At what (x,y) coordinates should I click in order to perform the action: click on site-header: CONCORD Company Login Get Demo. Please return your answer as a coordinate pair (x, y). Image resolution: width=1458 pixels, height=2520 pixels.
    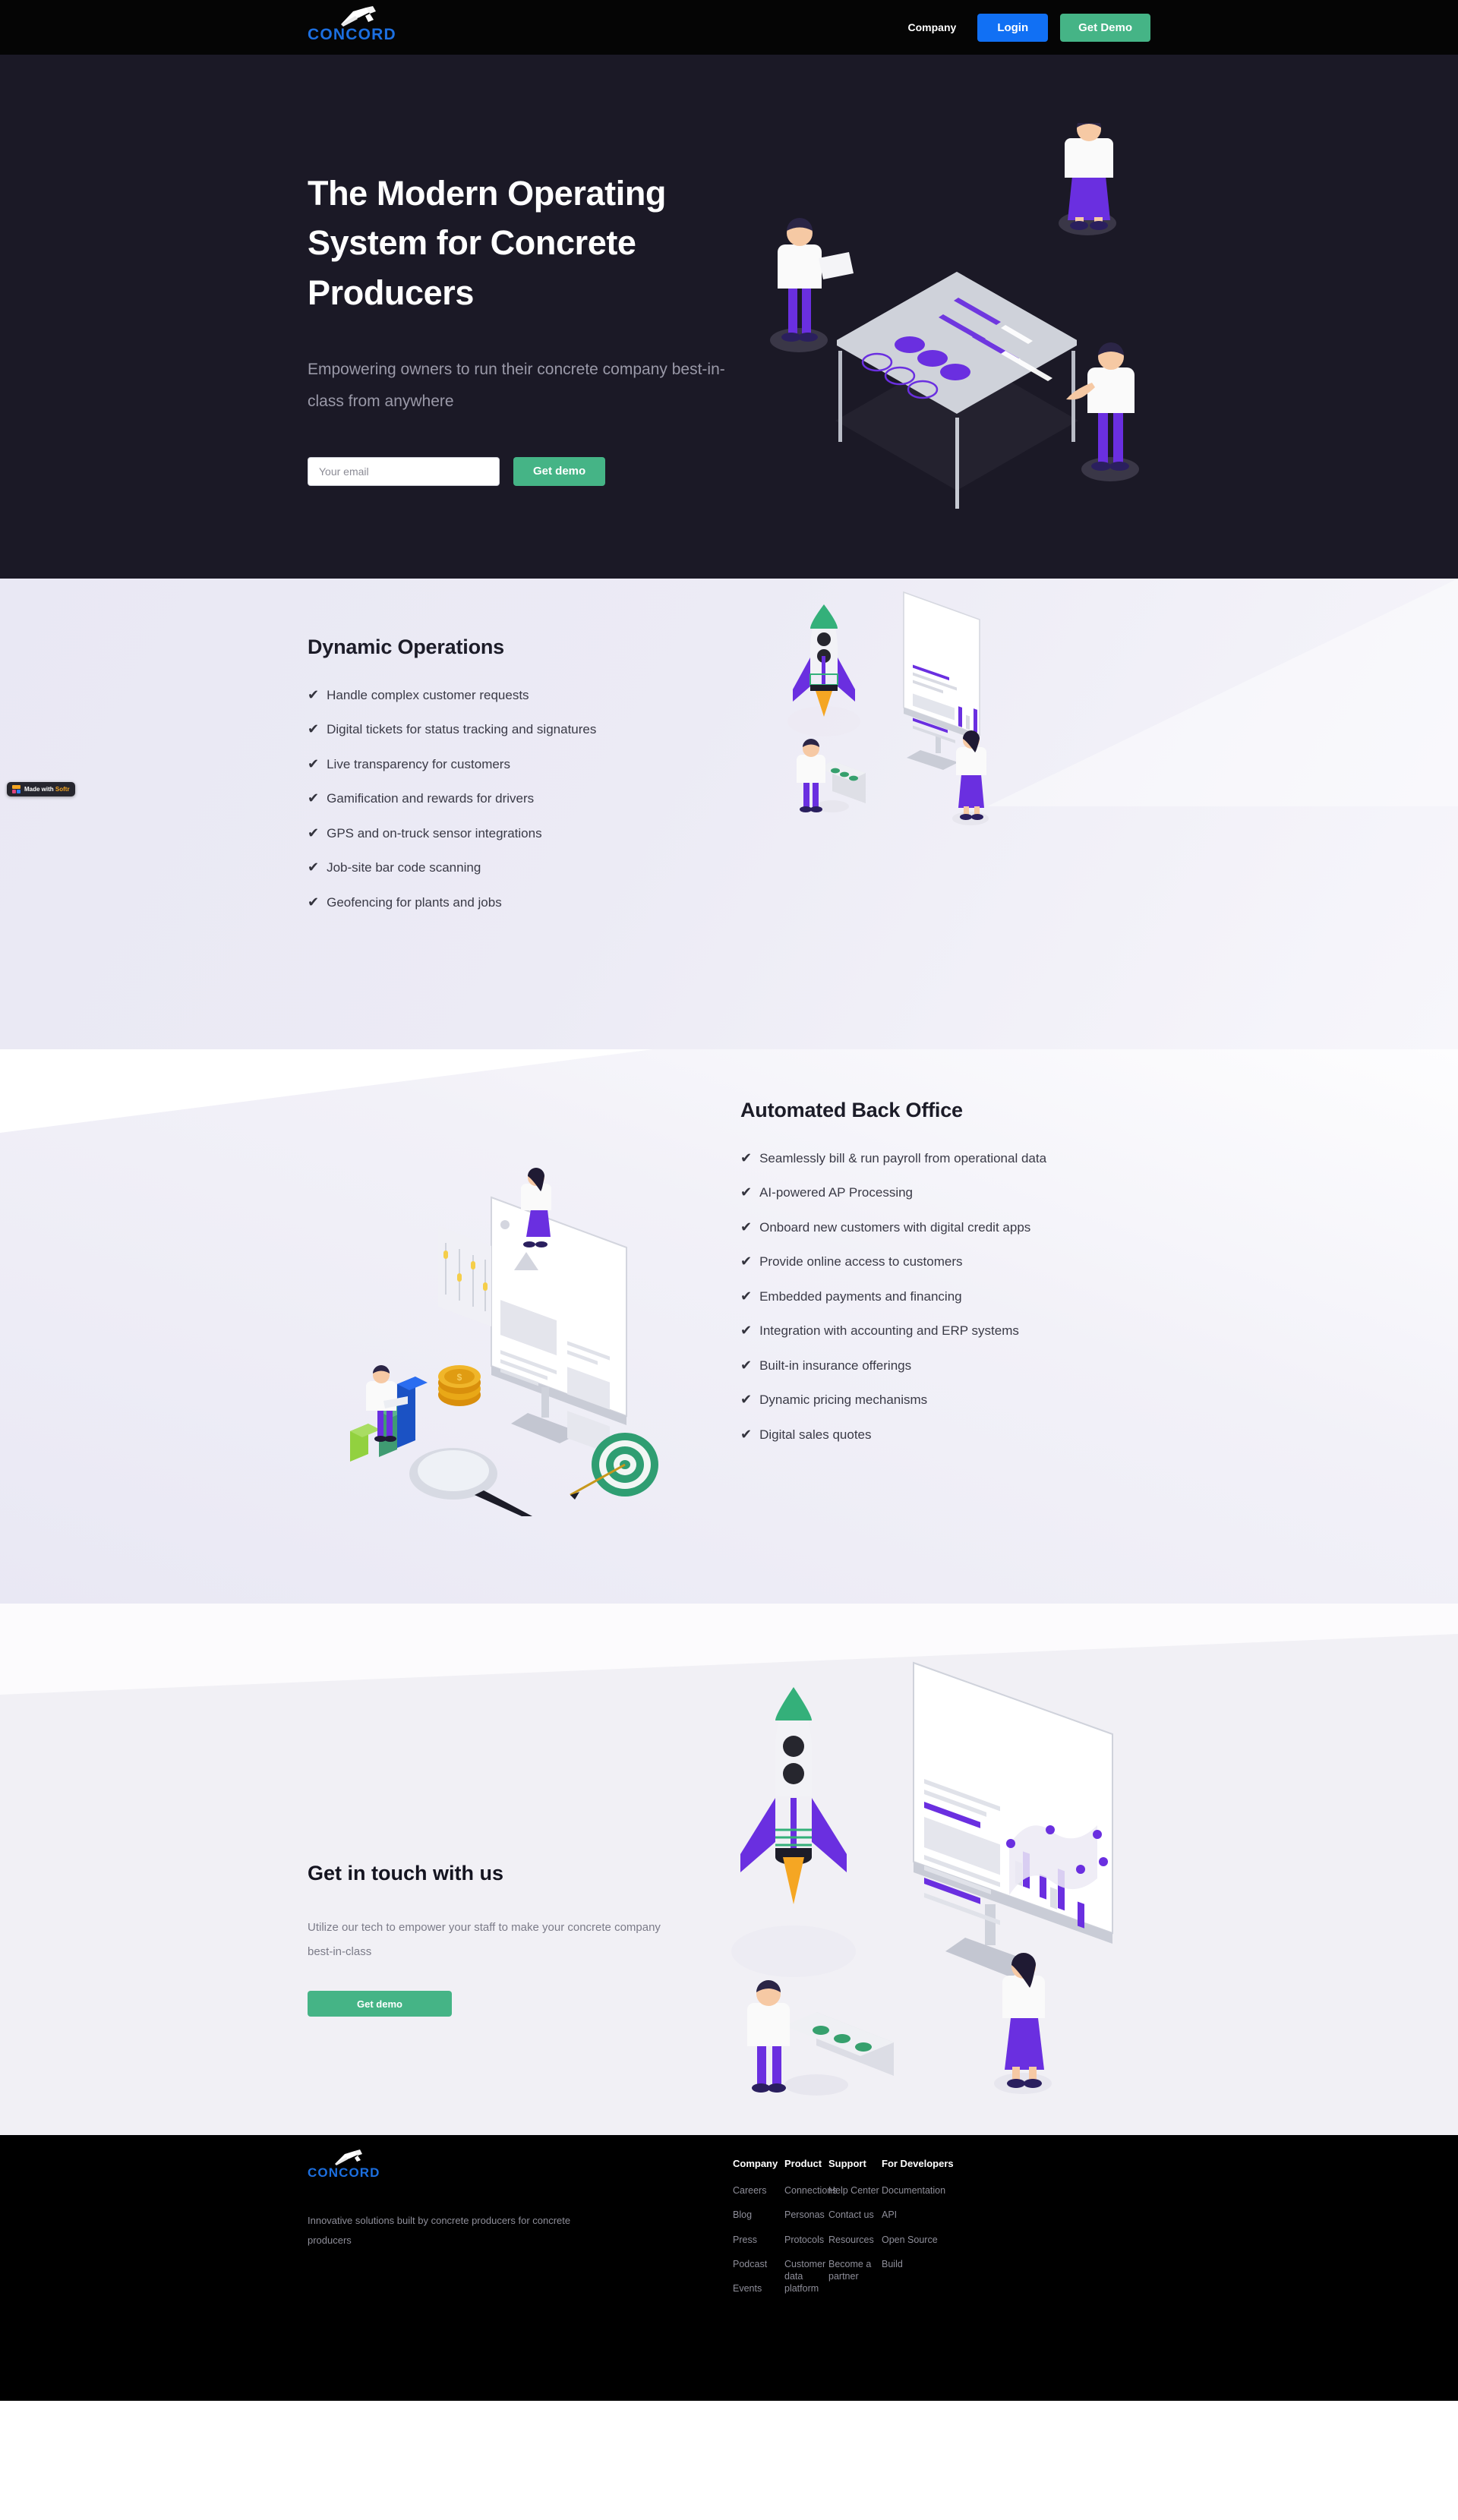
    Looking at the image, I should click on (729, 27).